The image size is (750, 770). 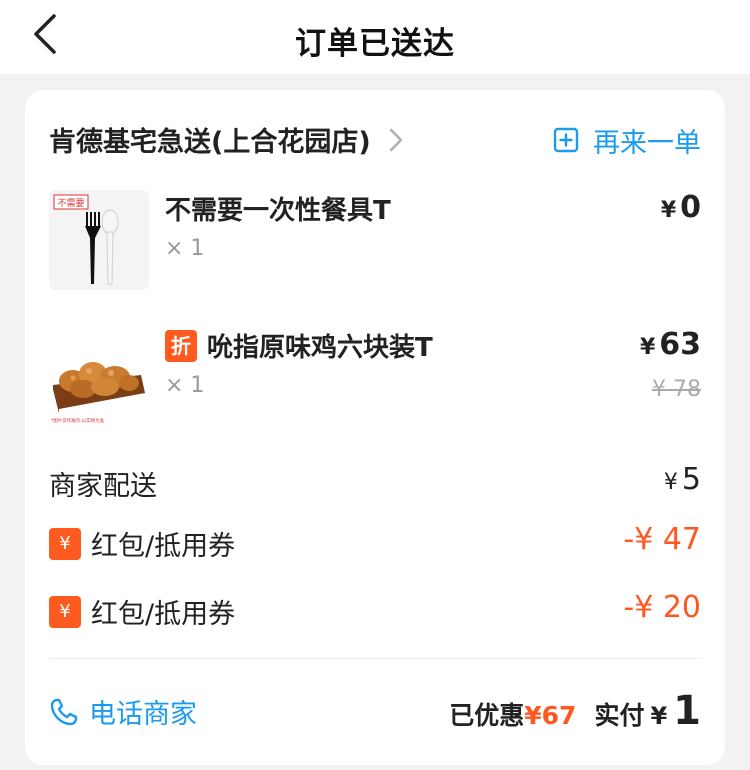 I want to click on fried-chicken-image: *图片仅作展示,以实物为准, so click(x=99, y=377).